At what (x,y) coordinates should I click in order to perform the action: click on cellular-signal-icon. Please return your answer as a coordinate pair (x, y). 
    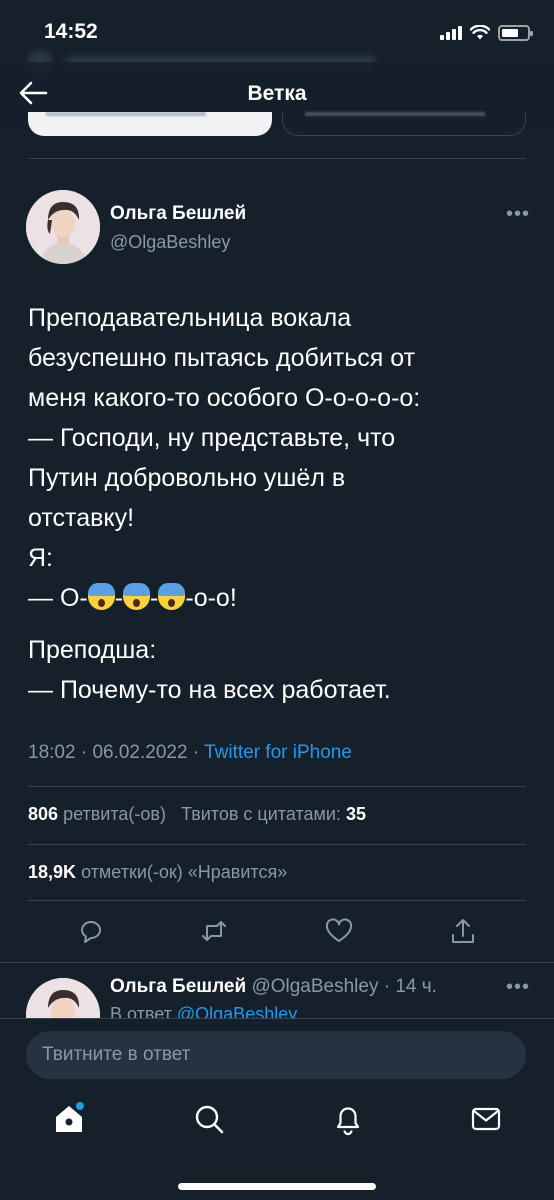
    Looking at the image, I should click on (451, 33).